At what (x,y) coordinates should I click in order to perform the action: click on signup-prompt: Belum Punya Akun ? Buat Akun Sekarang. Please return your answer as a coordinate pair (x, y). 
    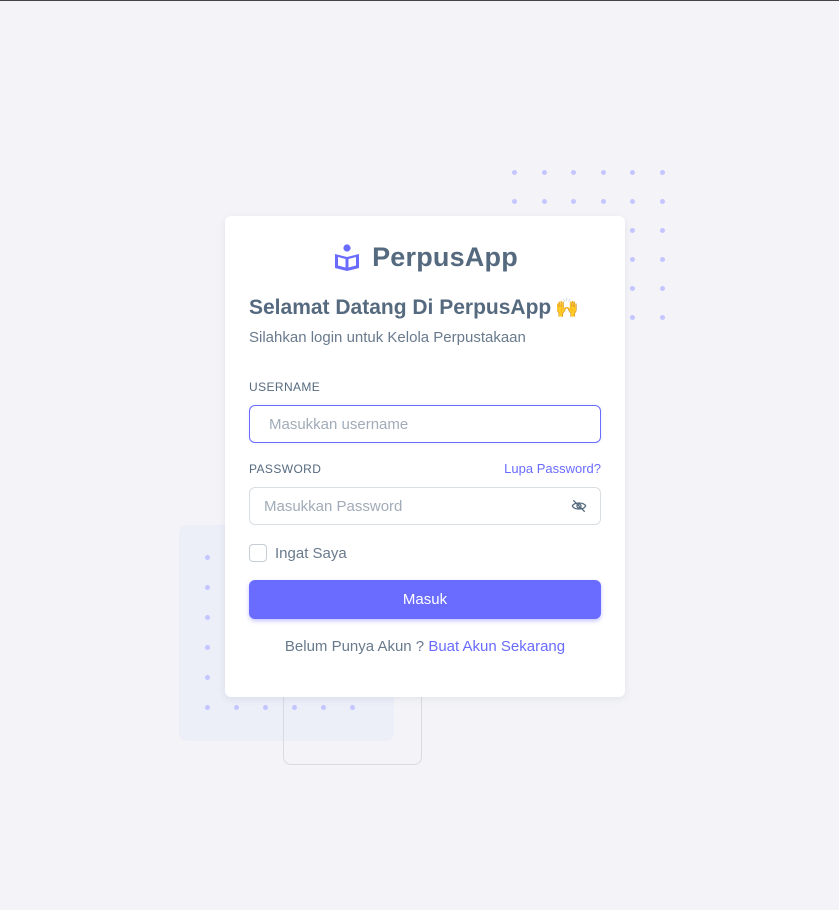
    Looking at the image, I should click on (425, 646).